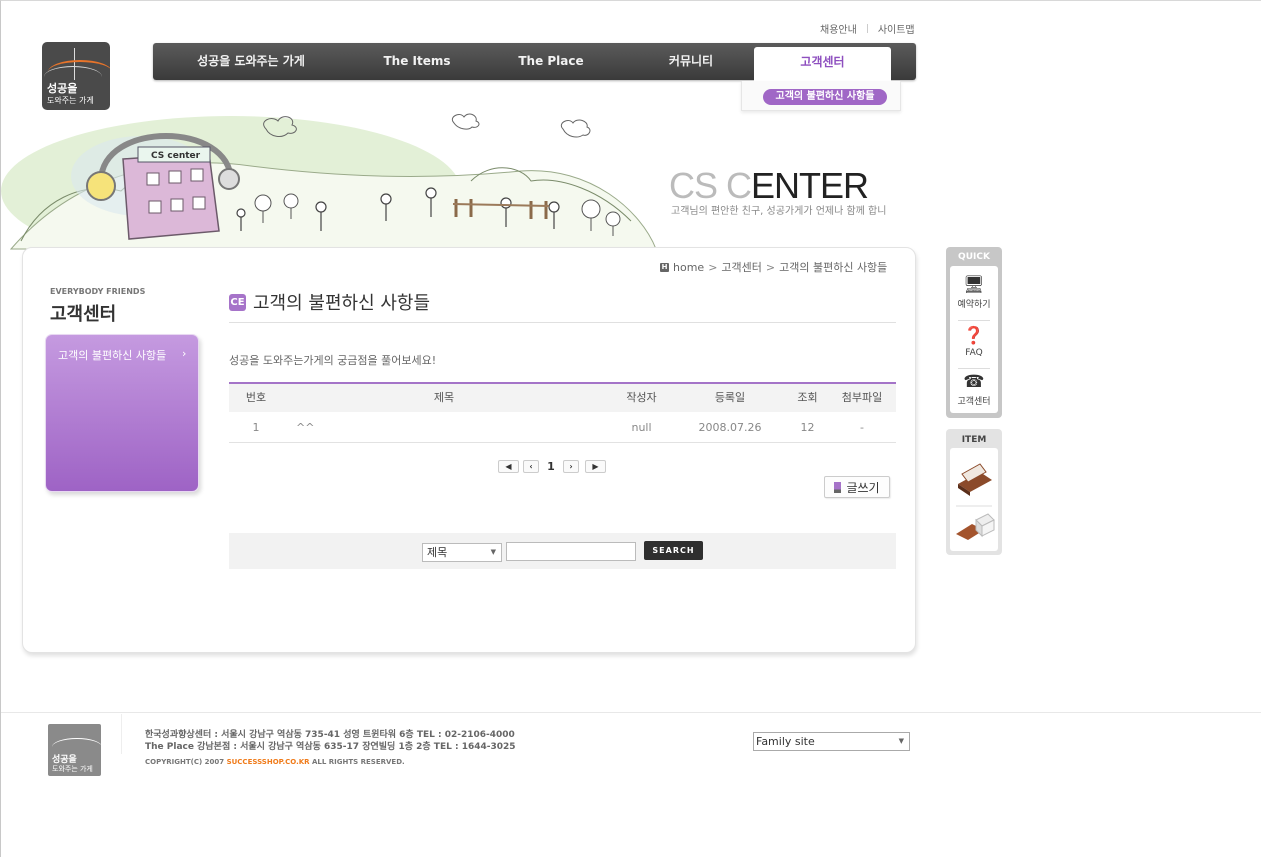 The image size is (1261, 857). What do you see at coordinates (807, 427) in the screenshot?
I see `cell-views: 12` at bounding box center [807, 427].